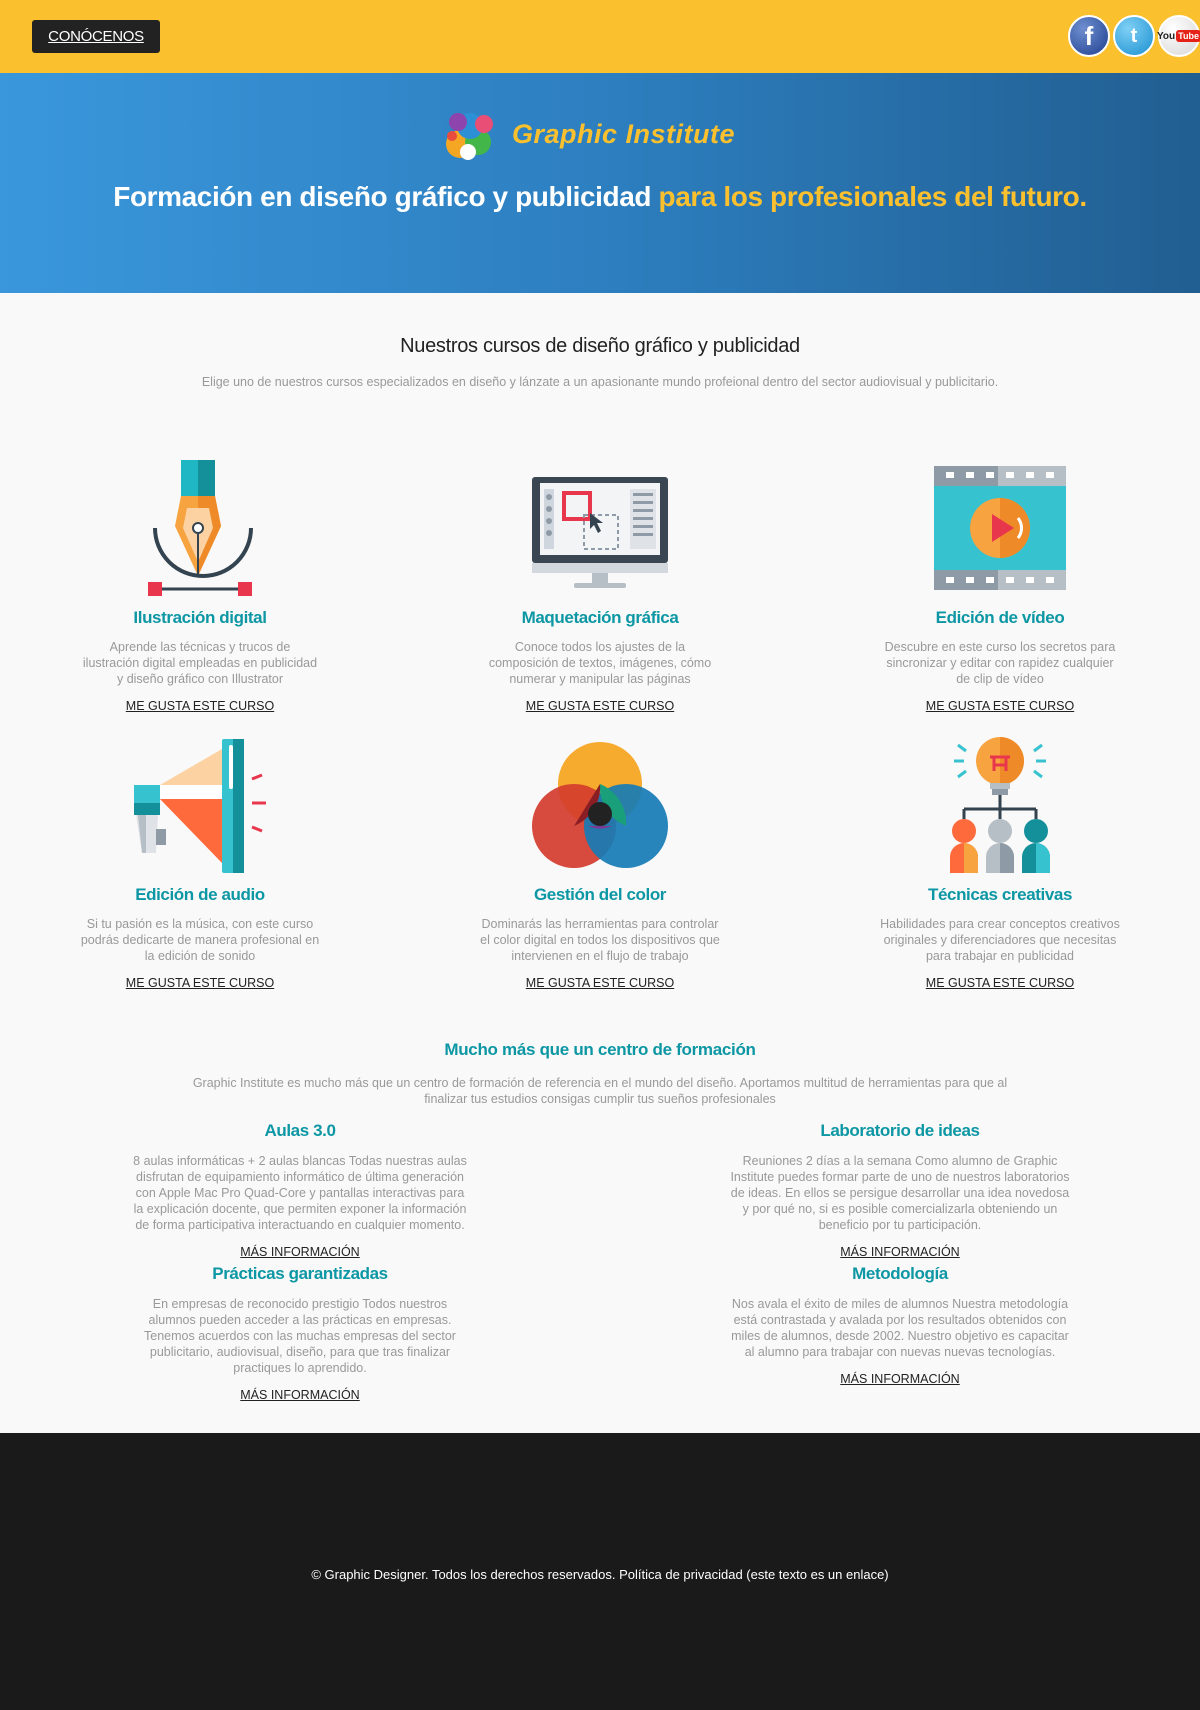 The height and width of the screenshot is (1710, 1200). I want to click on pen-tool-icon, so click(200, 528).